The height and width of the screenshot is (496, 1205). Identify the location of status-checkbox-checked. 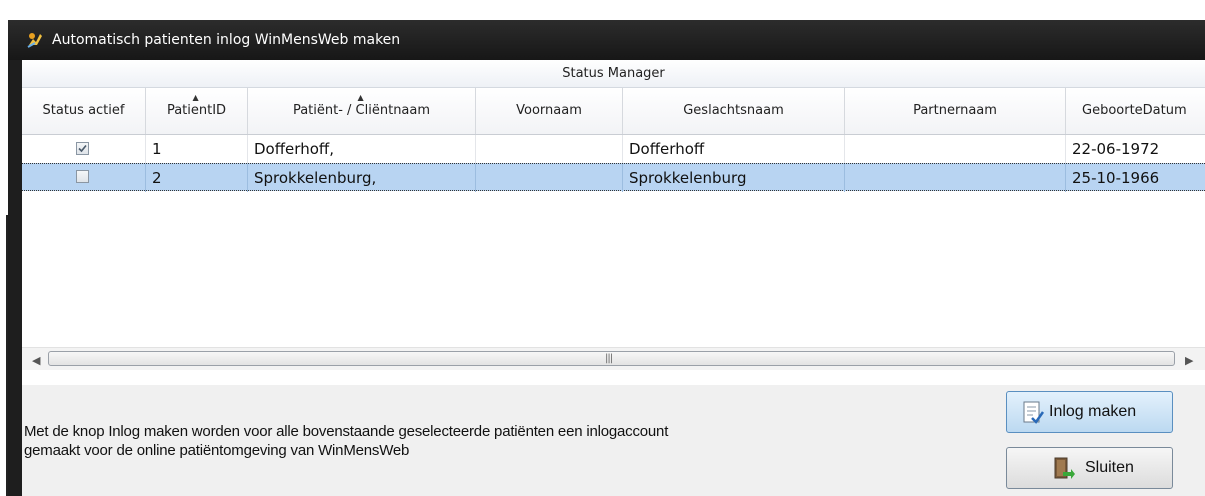
(82, 148).